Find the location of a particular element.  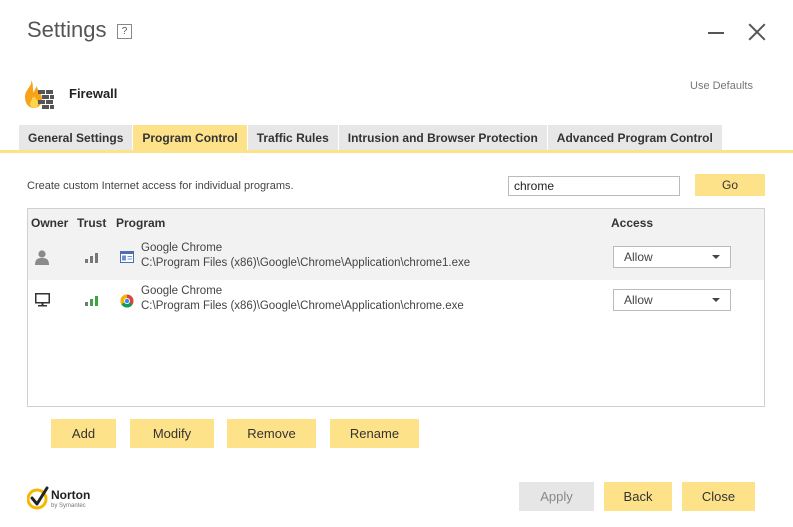

column-header-program: Program is located at coordinates (140, 223).